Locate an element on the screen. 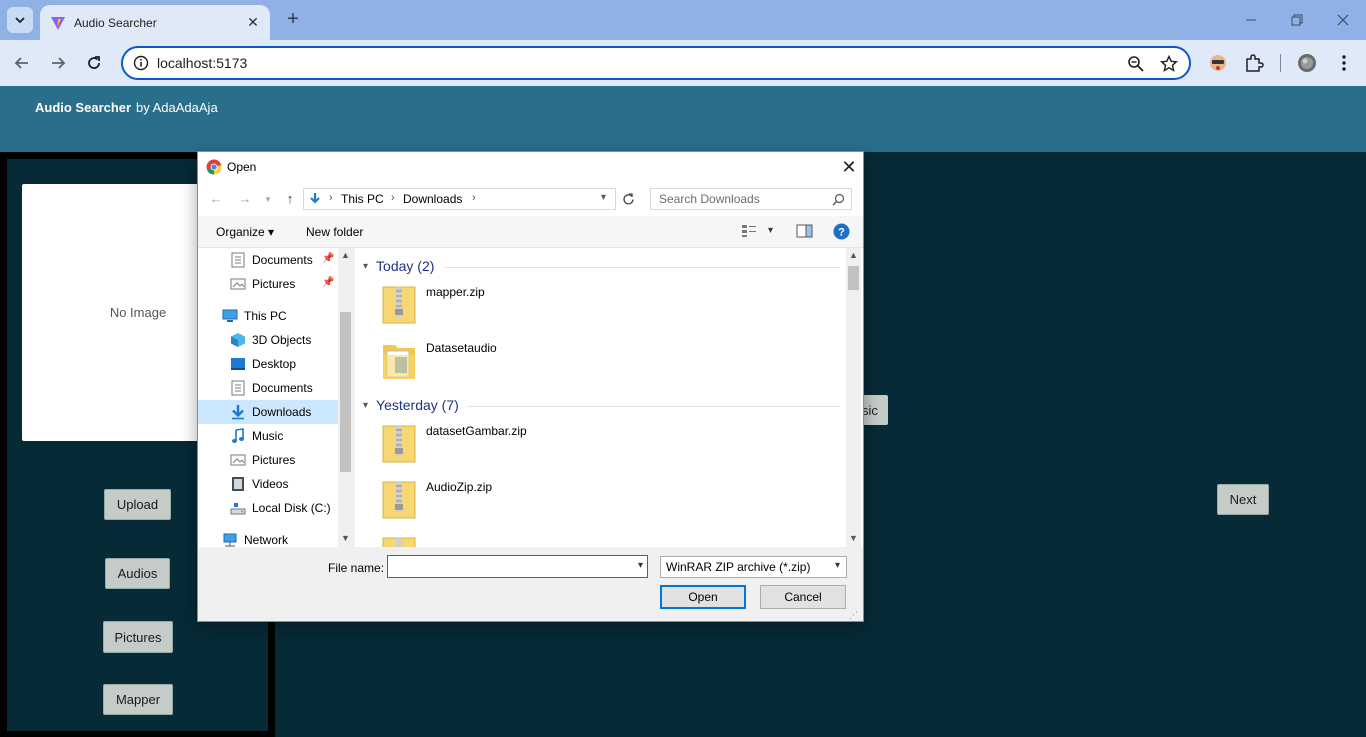  nav-pane-scrollbar: ▲ ▼ is located at coordinates (345, 397).